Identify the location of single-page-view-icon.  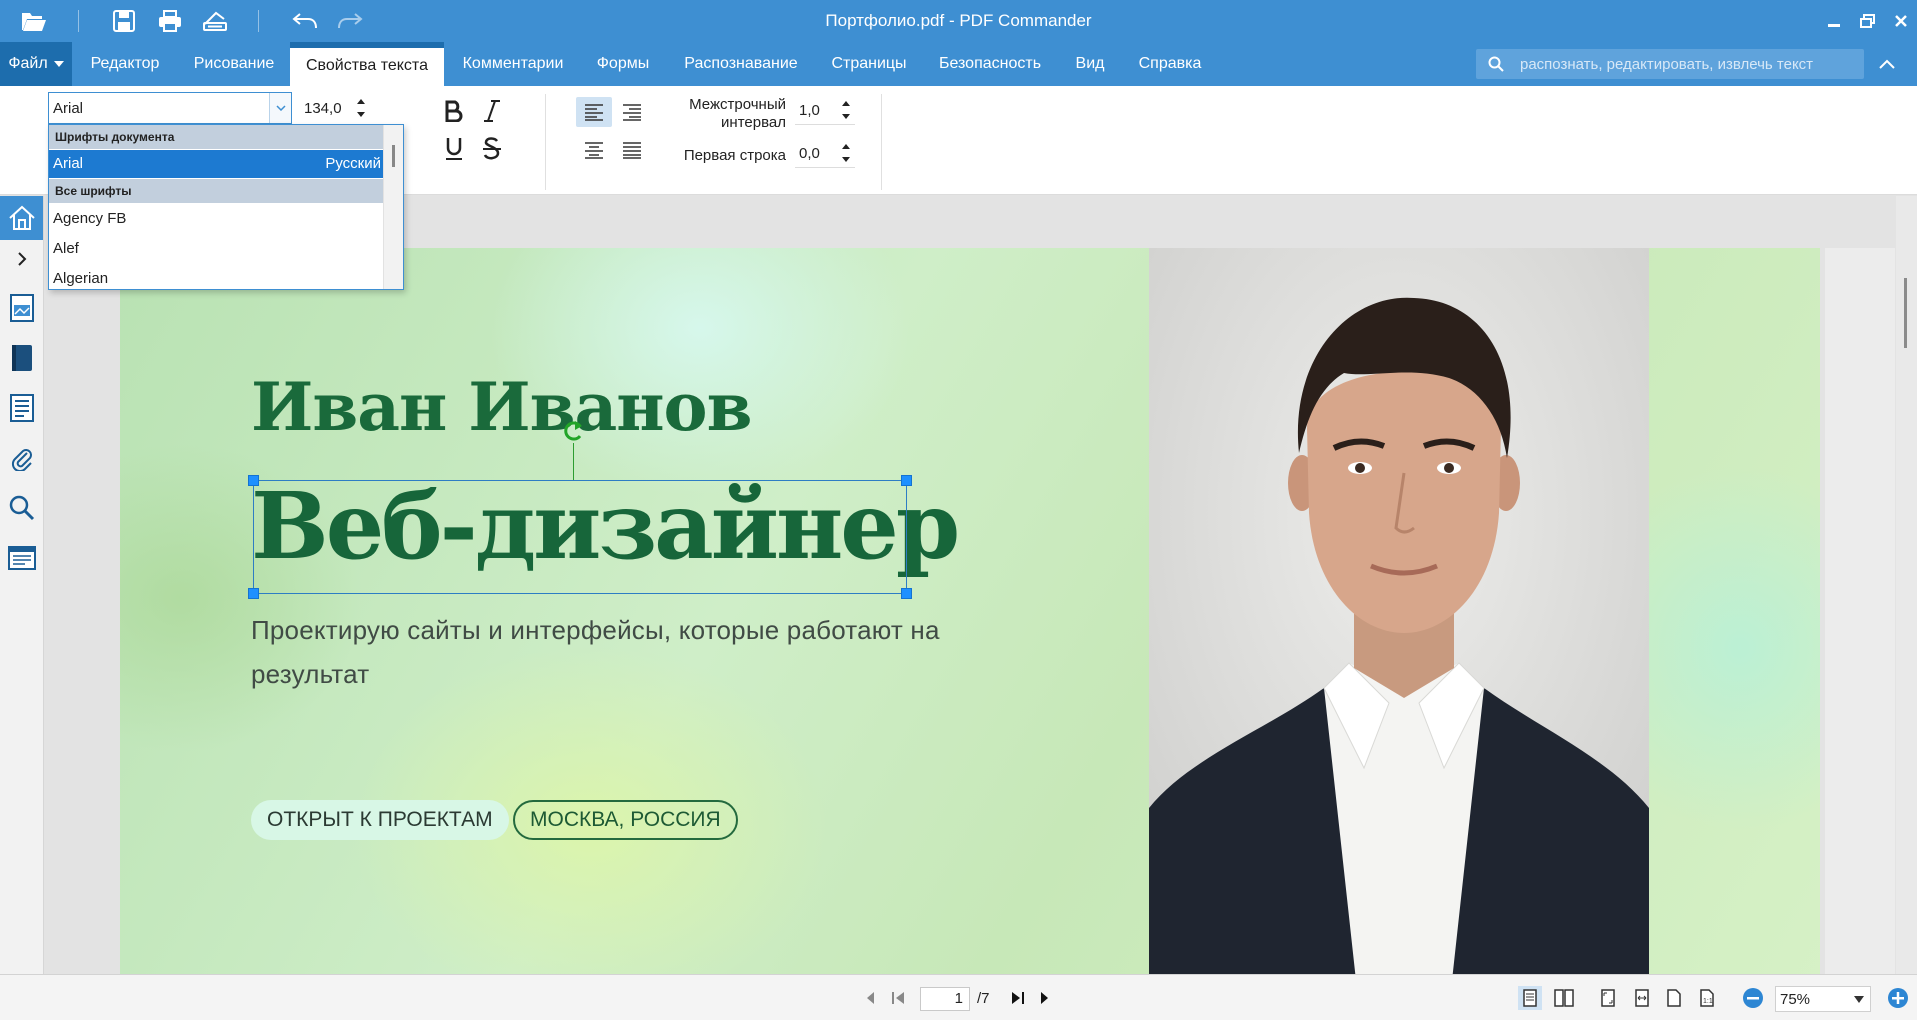
(1530, 998).